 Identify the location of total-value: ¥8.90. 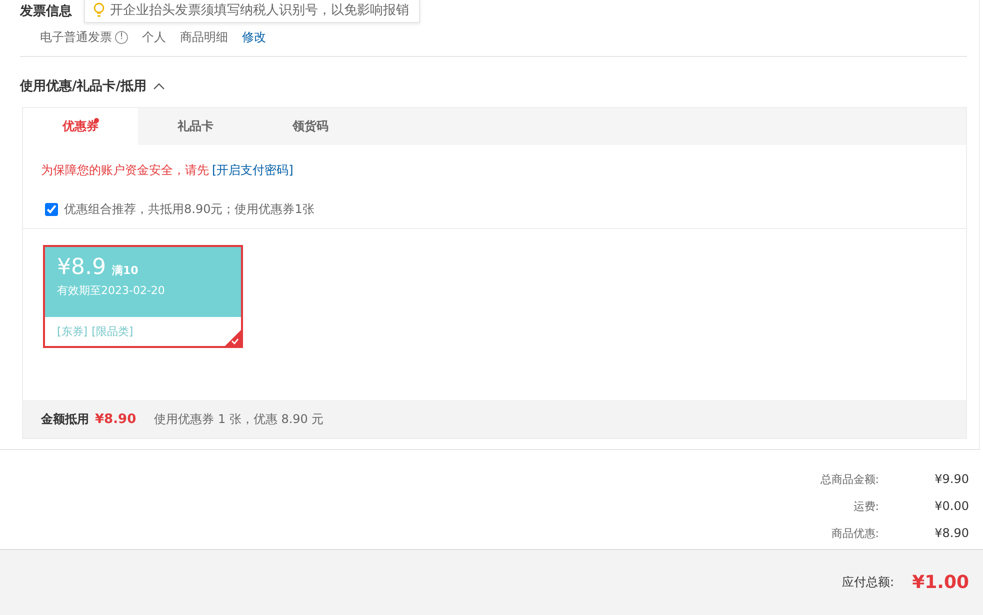
(951, 533).